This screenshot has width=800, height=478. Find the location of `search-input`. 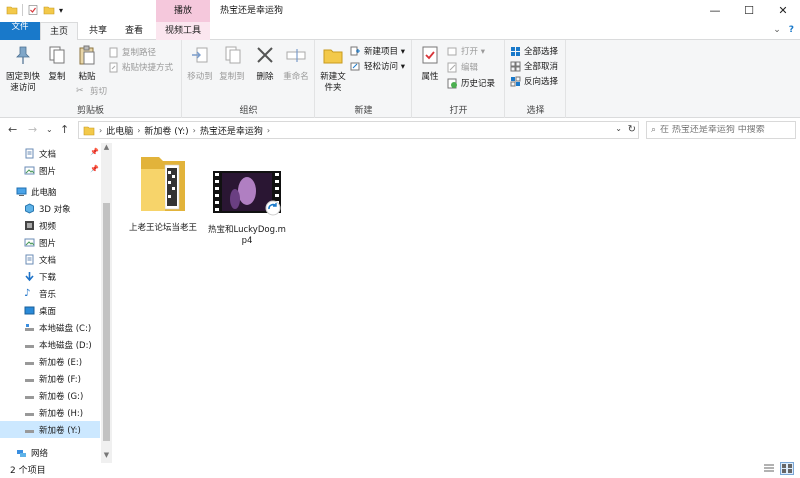

search-input is located at coordinates (720, 130).